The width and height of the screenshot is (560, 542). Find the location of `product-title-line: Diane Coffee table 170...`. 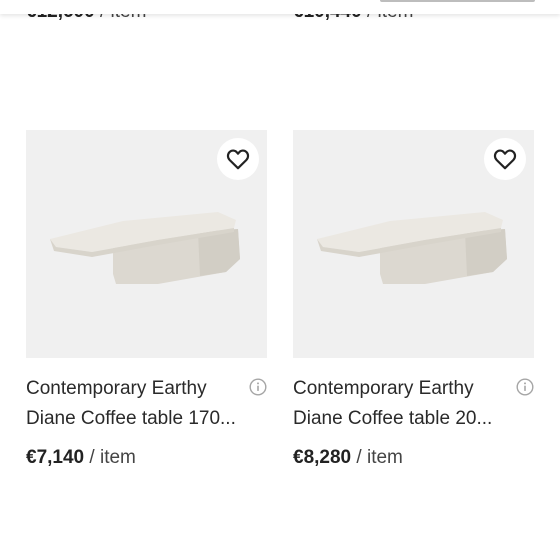

product-title-line: Diane Coffee table 170... is located at coordinates (131, 418).